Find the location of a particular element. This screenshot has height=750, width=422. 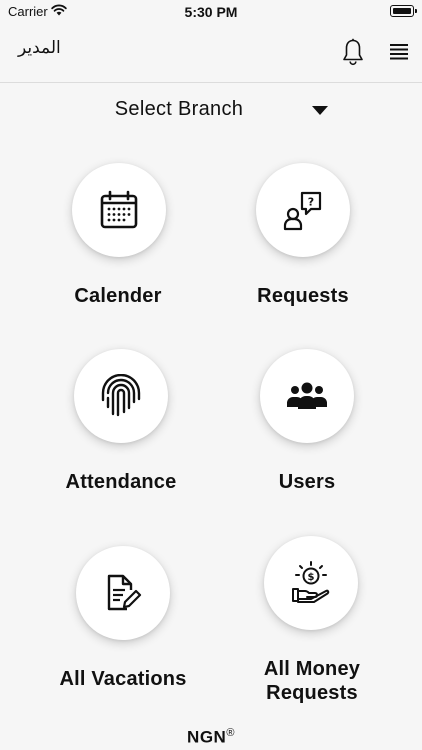

status-time: 5:30 PM is located at coordinates (211, 12).